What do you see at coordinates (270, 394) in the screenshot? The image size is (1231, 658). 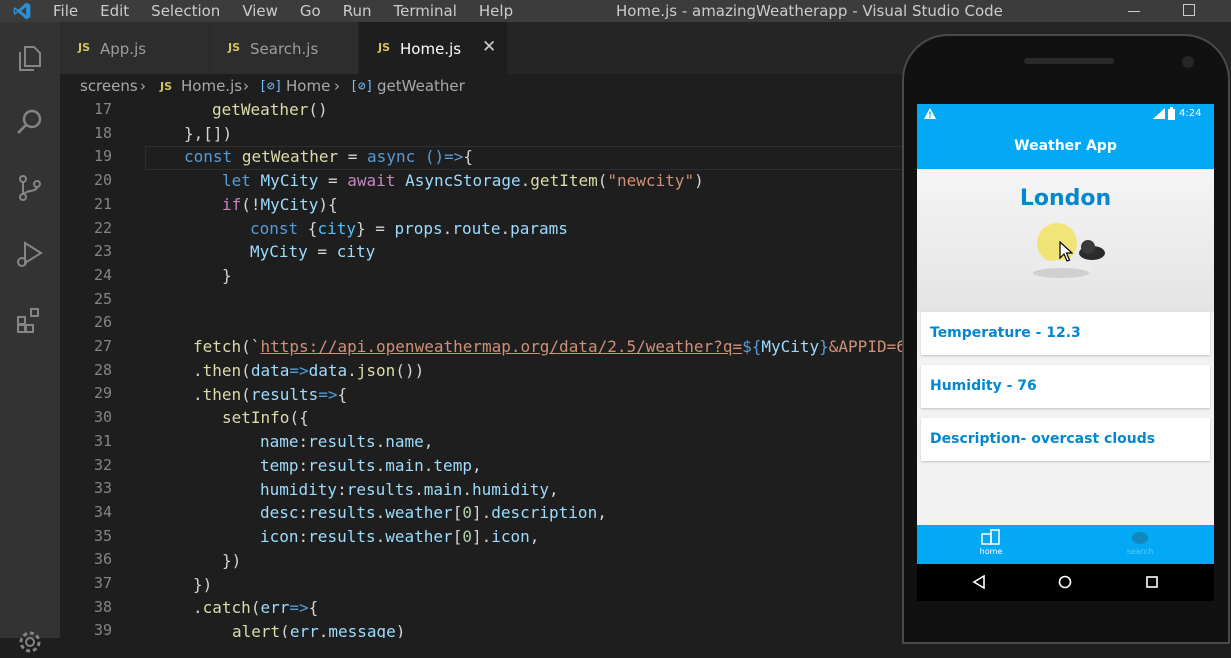 I see `code-line-29: .then(results=>{` at bounding box center [270, 394].